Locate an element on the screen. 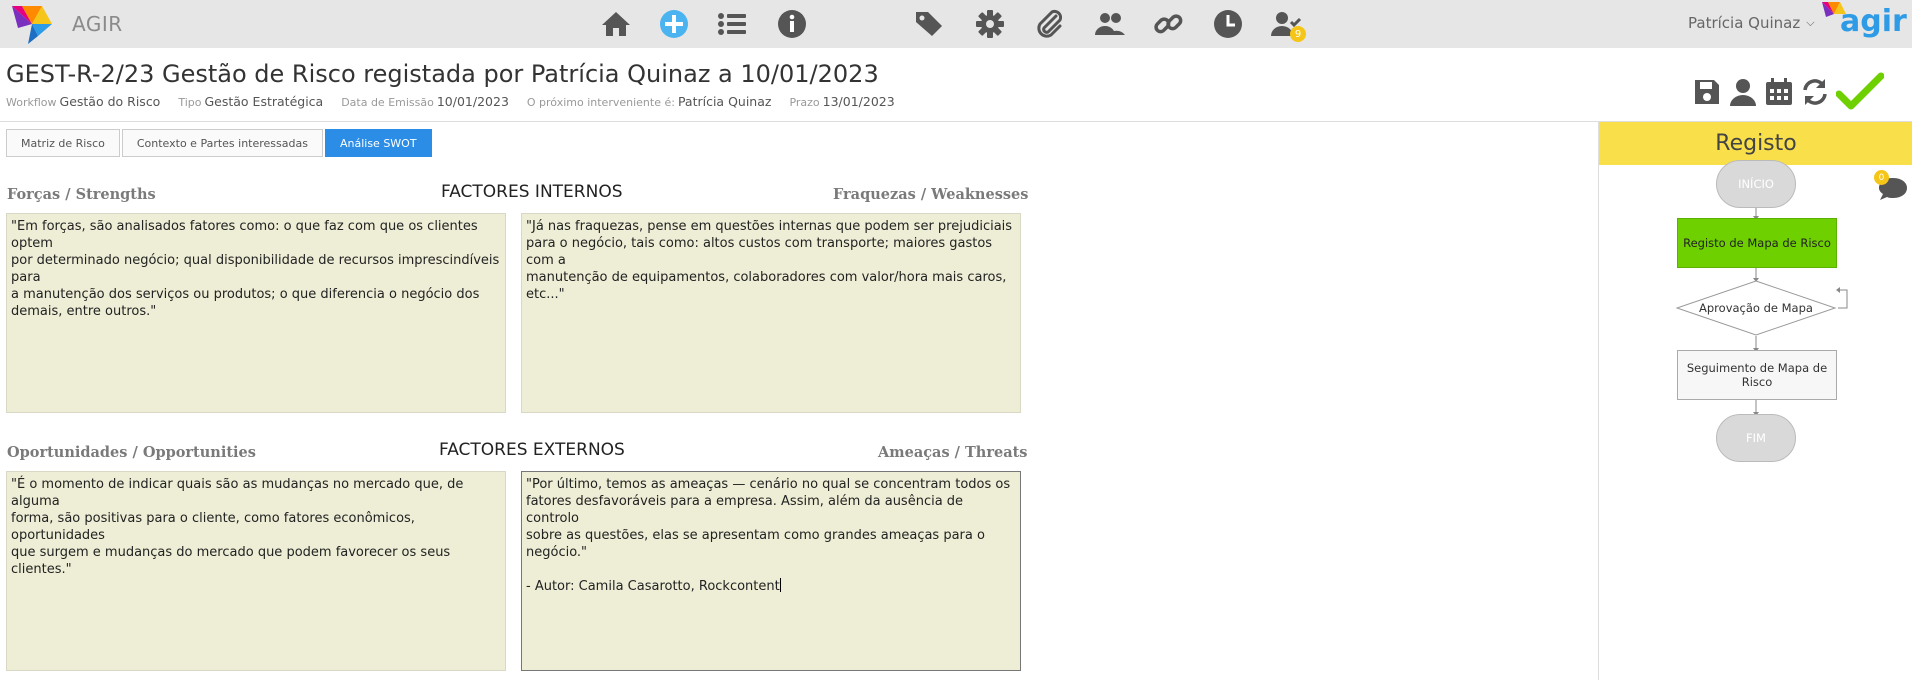 This screenshot has height=680, width=1912. strengths-label: Forças / Strengths is located at coordinates (81, 194).